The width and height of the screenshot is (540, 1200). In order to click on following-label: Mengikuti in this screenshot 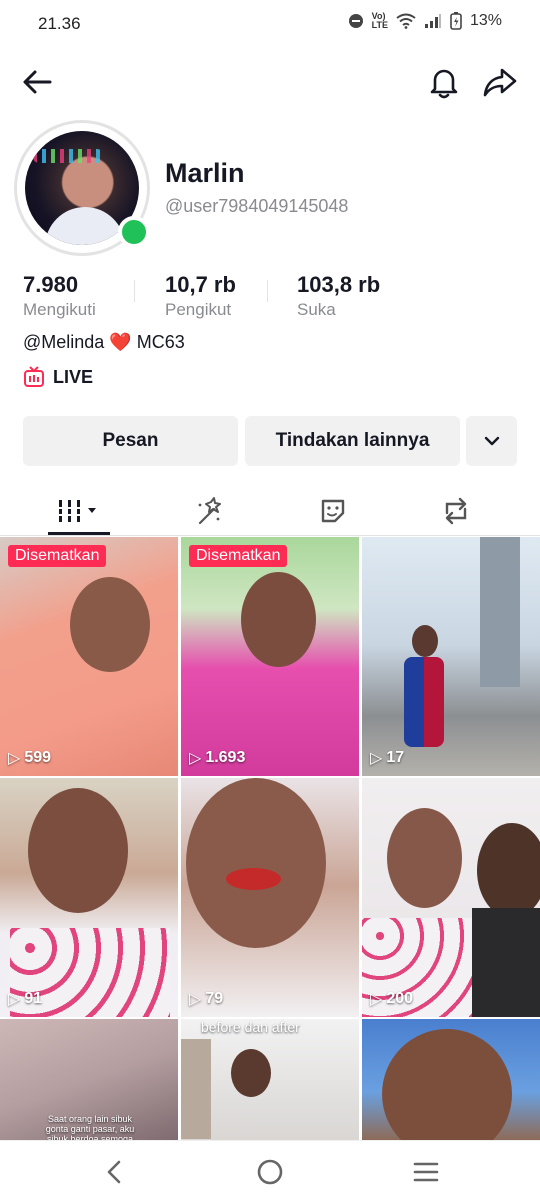, I will do `click(59, 309)`.